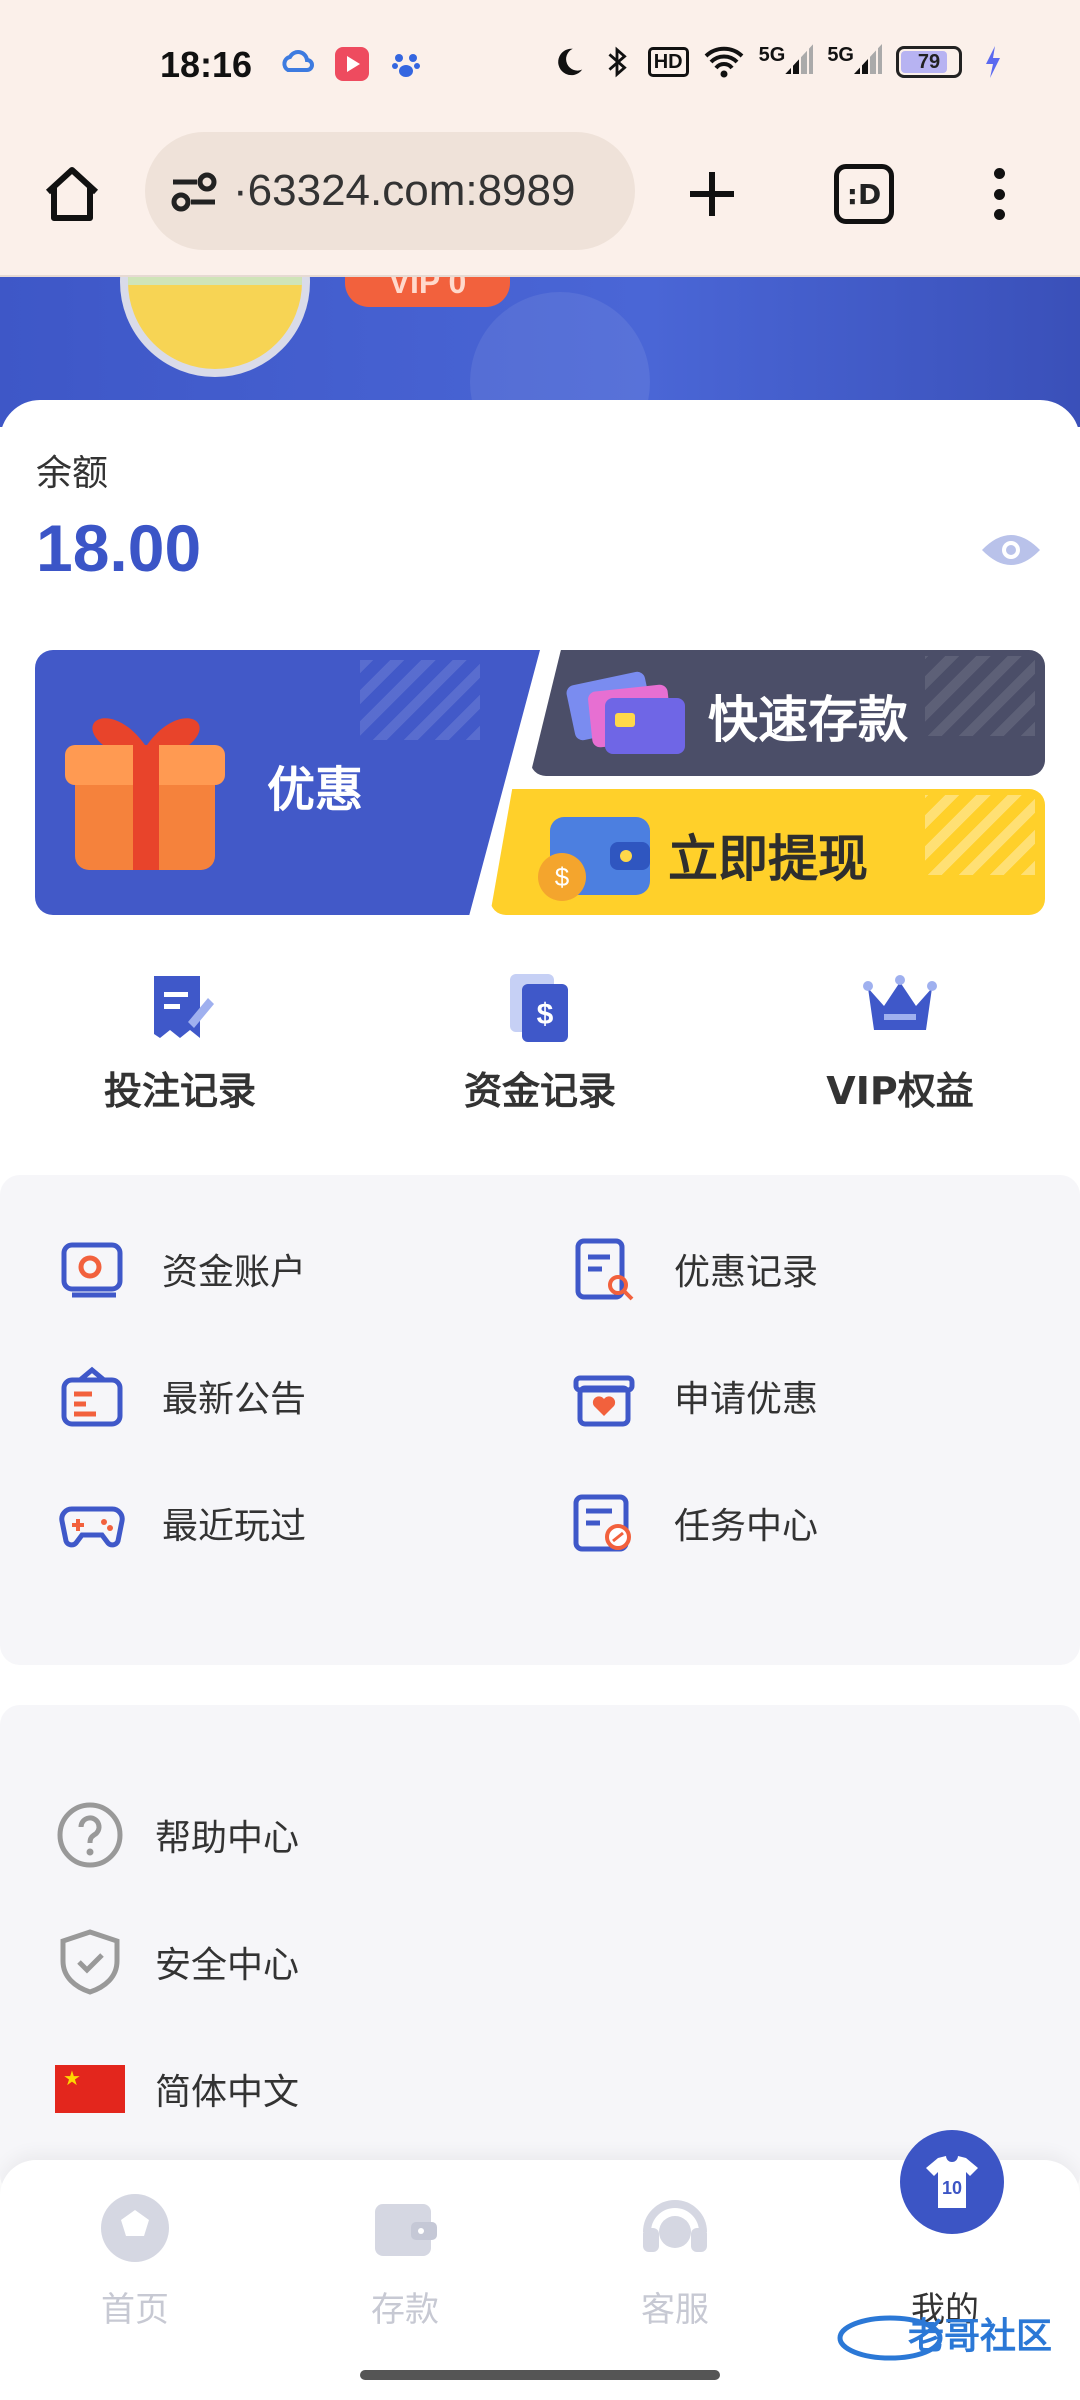 Image resolution: width=1080 pixels, height=2400 pixels. What do you see at coordinates (227, 1838) in the screenshot?
I see `settings-item-label: 帮助中心` at bounding box center [227, 1838].